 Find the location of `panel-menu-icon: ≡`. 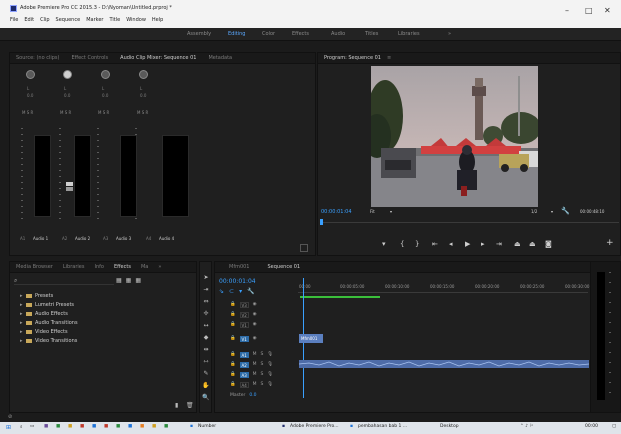

panel-menu-icon: ≡ is located at coordinates (389, 58).